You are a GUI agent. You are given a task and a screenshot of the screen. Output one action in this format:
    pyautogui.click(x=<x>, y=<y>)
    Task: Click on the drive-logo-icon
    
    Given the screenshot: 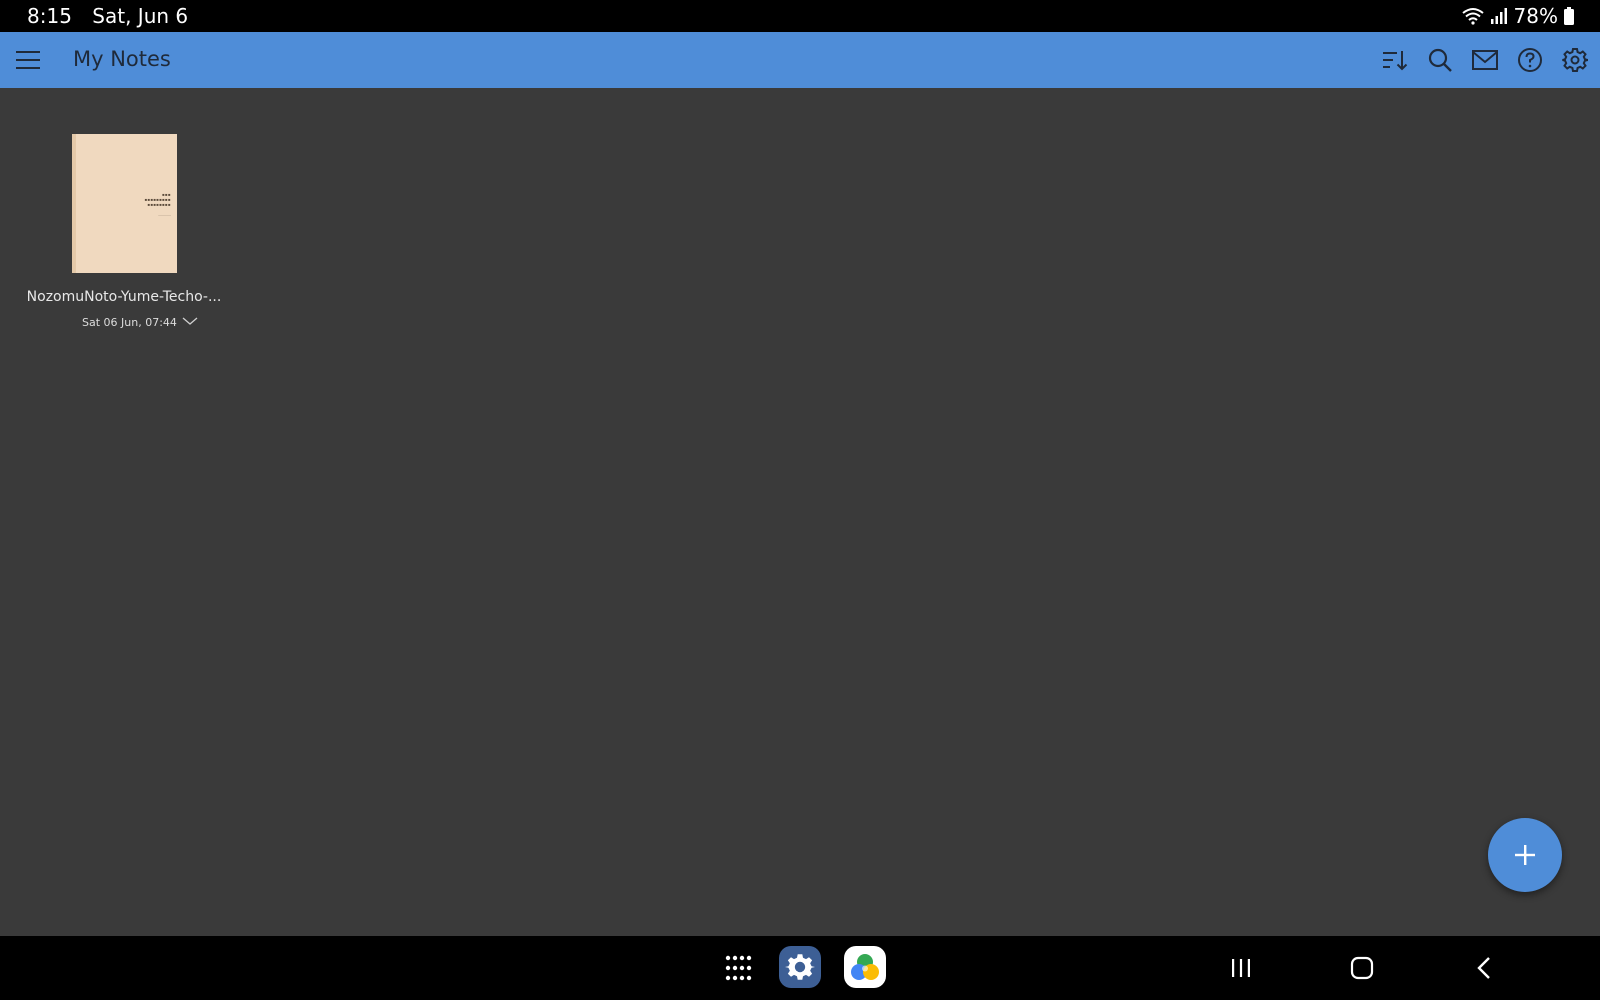 What is the action you would take?
    pyautogui.click(x=865, y=967)
    